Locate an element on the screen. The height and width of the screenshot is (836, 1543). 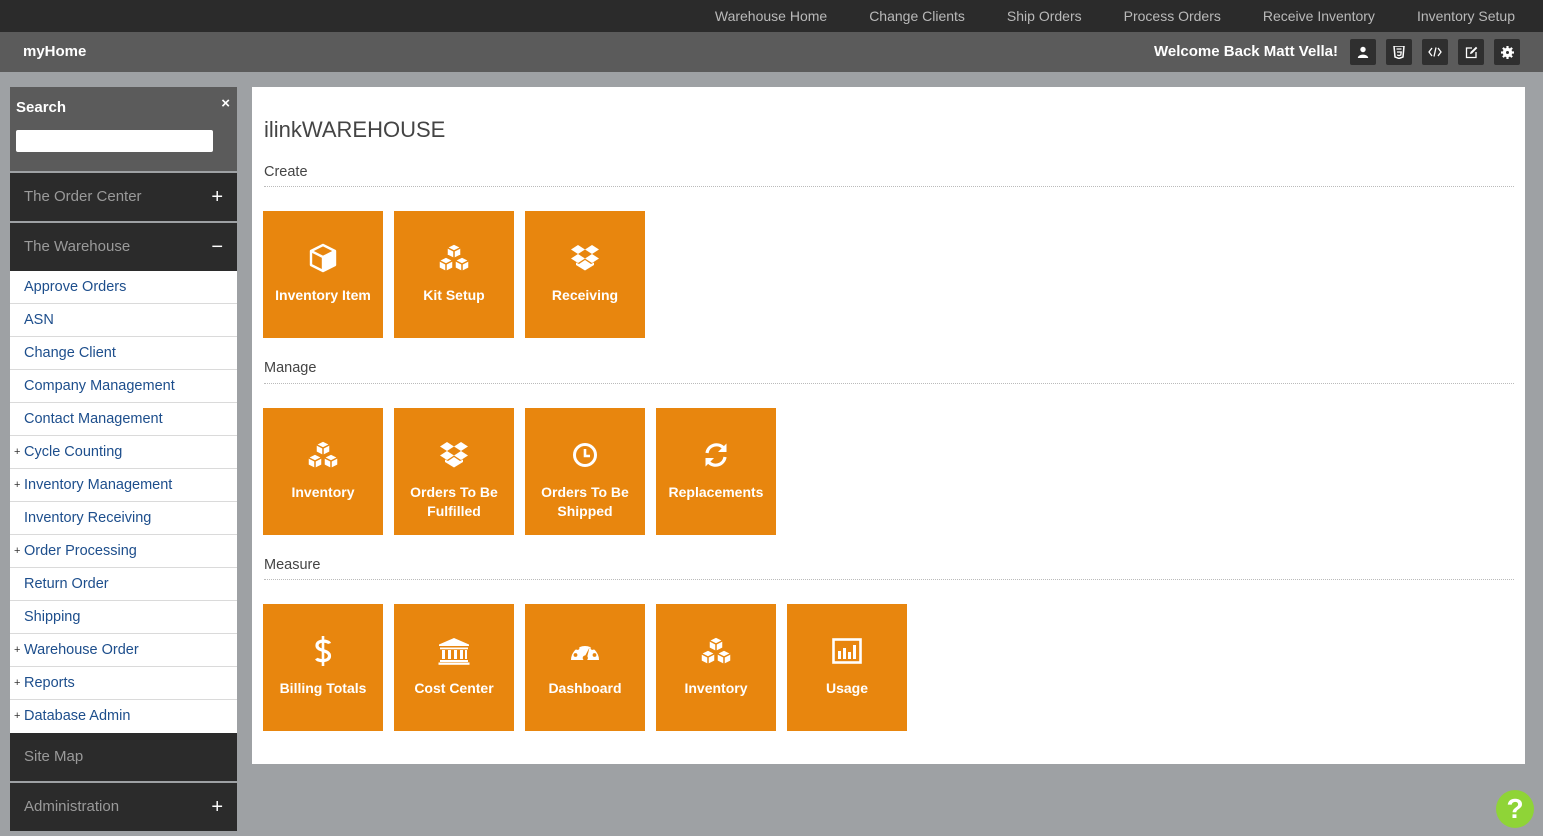
gear-icon is located at coordinates (1507, 52).